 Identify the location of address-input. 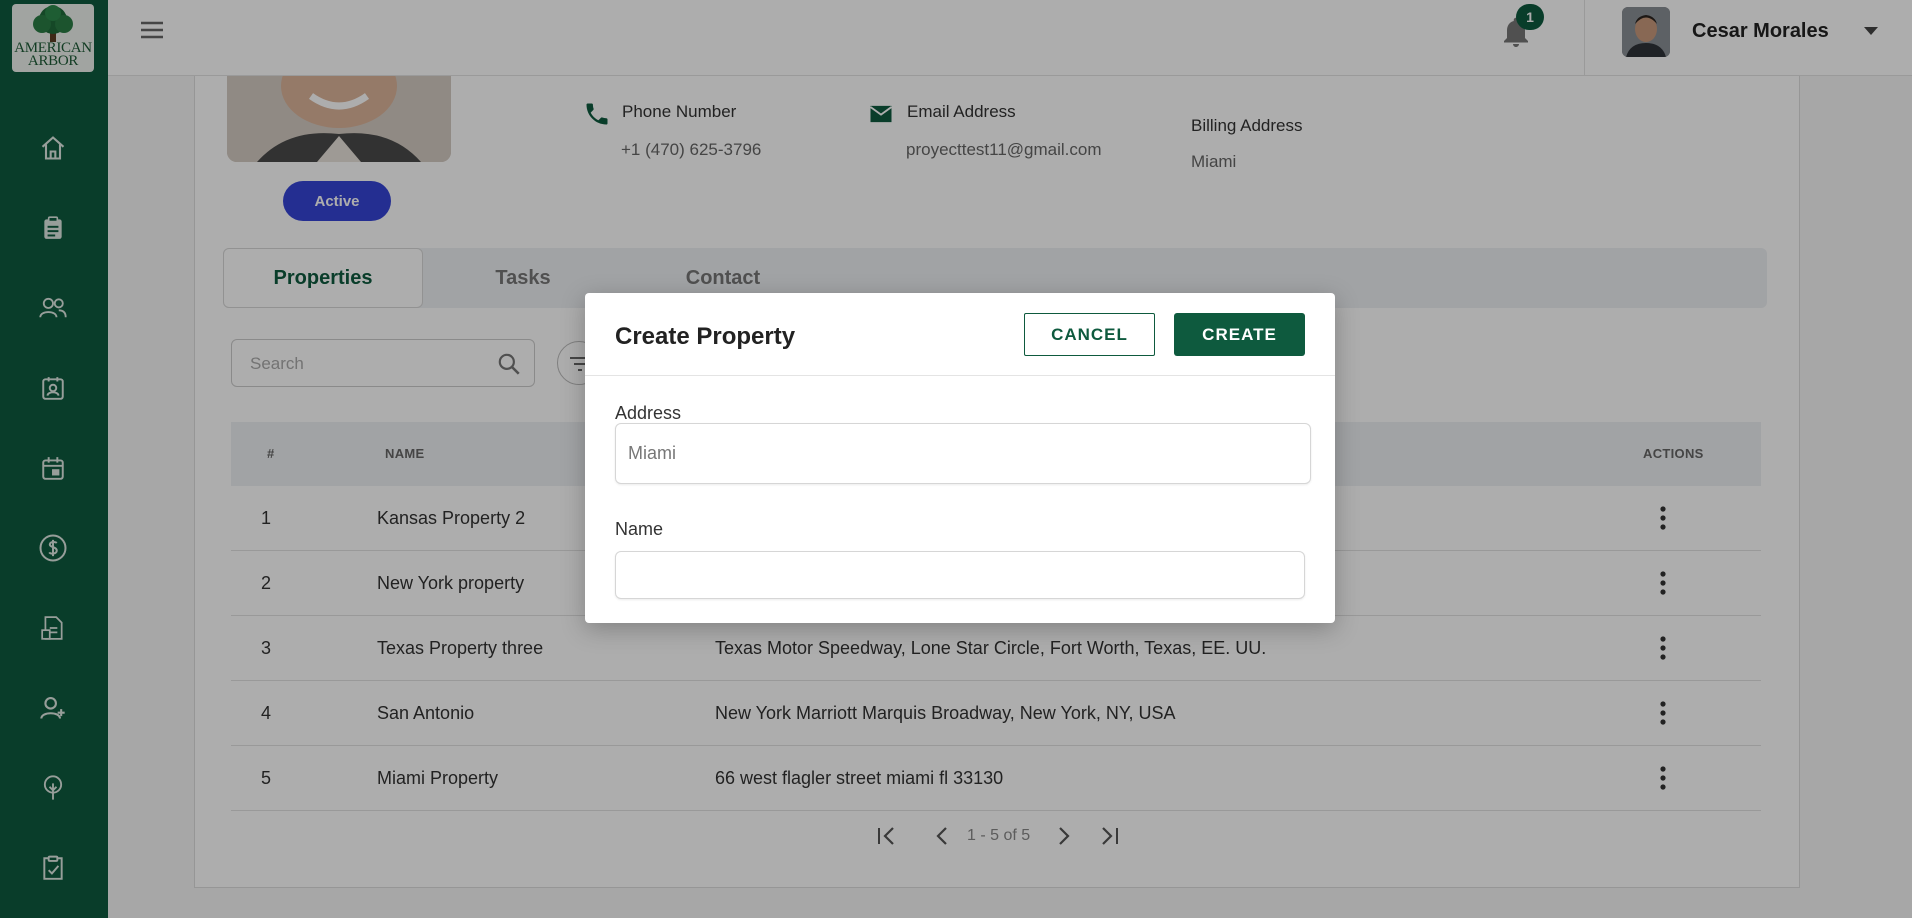
(963, 453).